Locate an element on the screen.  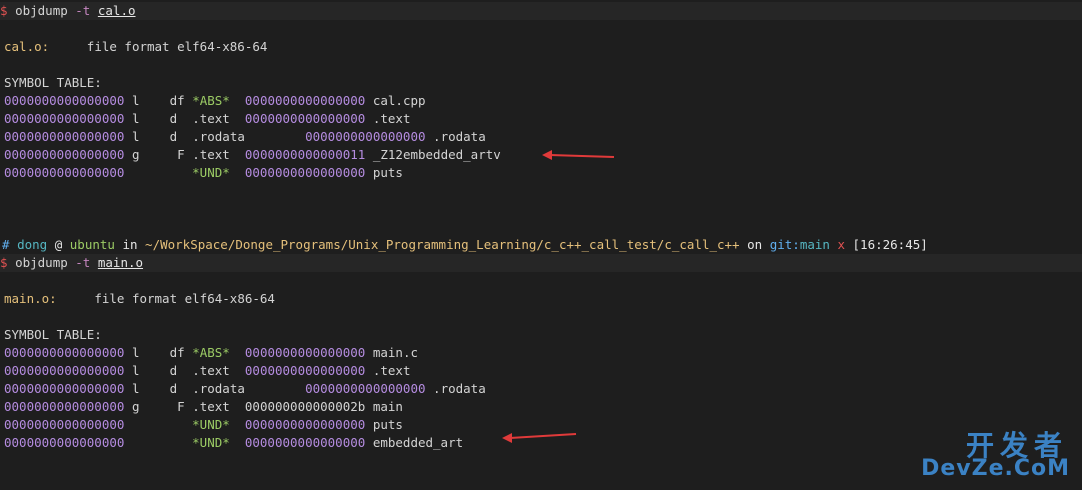
prompt-symbol: $ is located at coordinates (4, 10).